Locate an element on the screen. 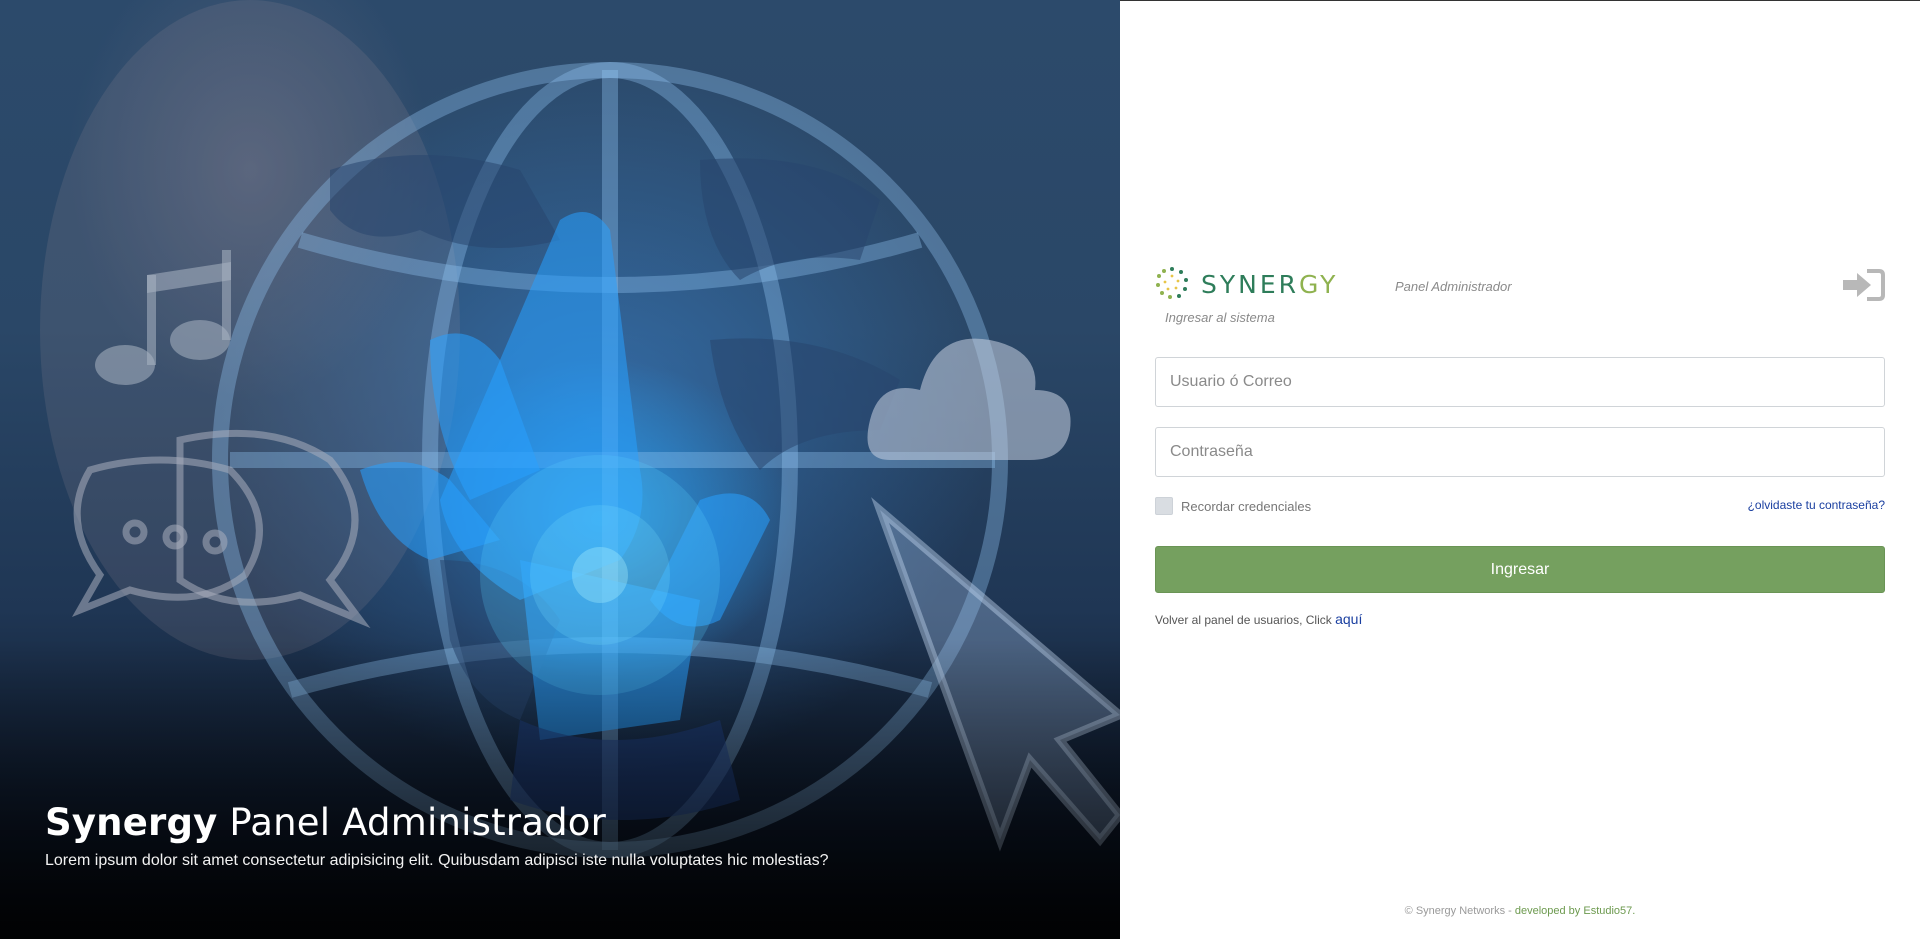  forgot-password-link: ¿olvidaste tu contraseña? is located at coordinates (1816, 505).